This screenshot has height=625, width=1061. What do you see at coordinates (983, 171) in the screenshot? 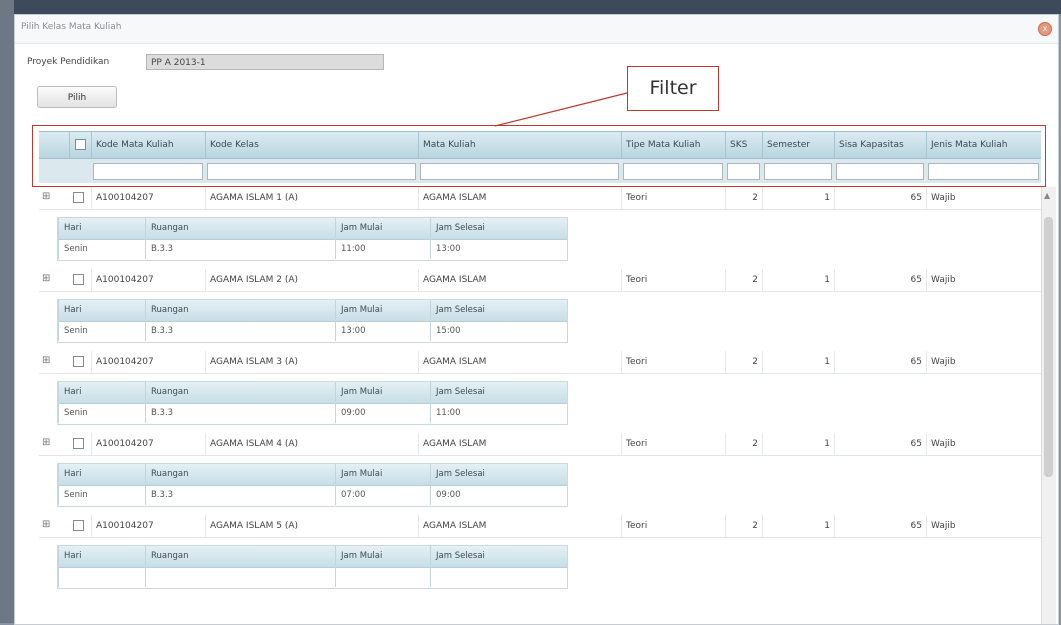
I see `filter-jenis-input` at bounding box center [983, 171].